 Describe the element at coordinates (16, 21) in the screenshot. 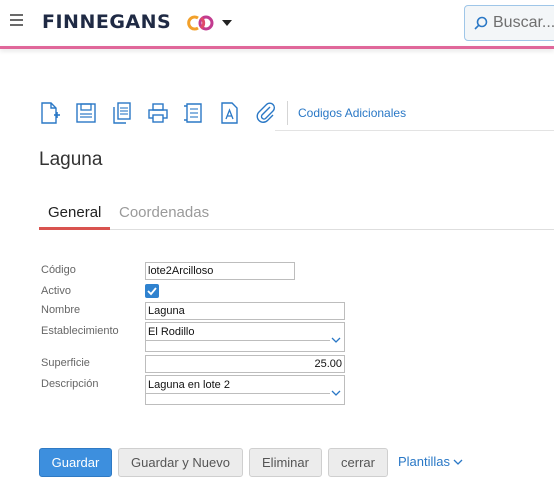

I see `menu-icon` at that location.